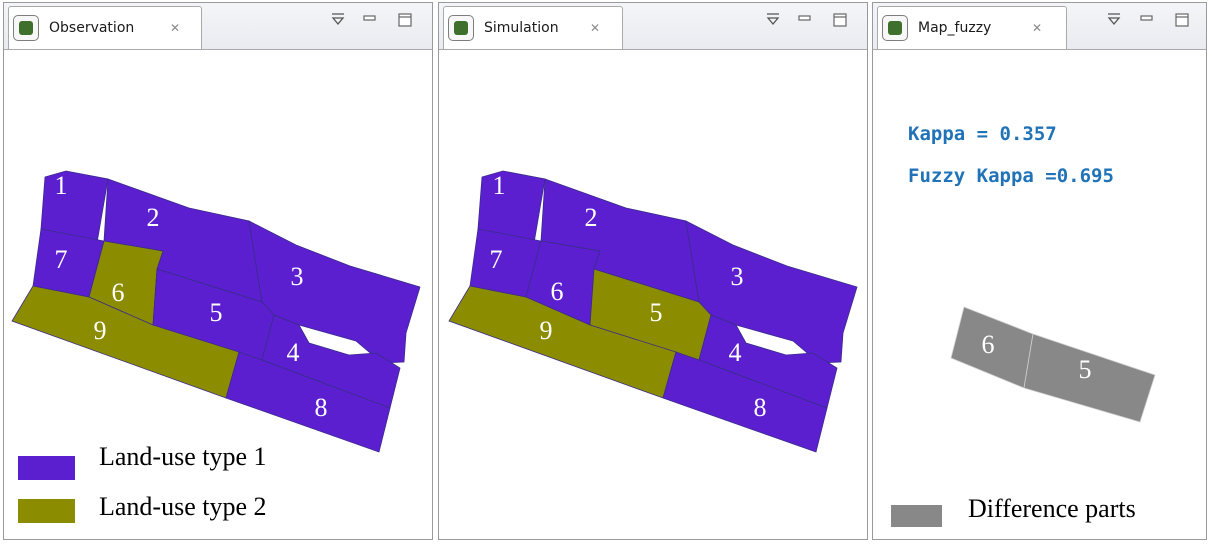 This screenshot has height=544, width=1212. I want to click on difference-map: 6 5, so click(1053, 364).